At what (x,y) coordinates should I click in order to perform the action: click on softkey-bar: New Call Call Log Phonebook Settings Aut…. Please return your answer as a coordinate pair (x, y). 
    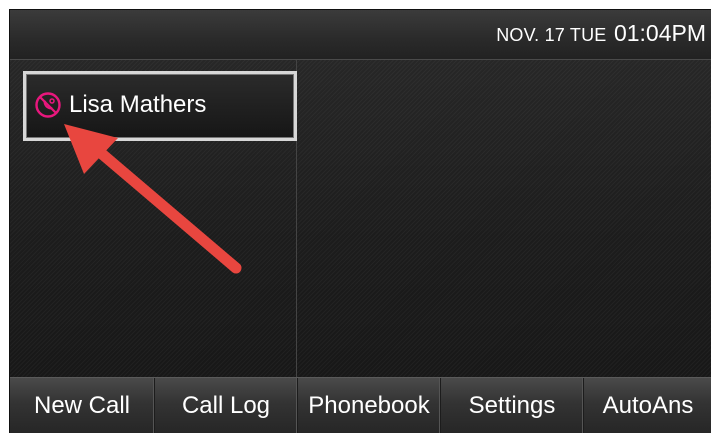
    Looking at the image, I should click on (360, 405).